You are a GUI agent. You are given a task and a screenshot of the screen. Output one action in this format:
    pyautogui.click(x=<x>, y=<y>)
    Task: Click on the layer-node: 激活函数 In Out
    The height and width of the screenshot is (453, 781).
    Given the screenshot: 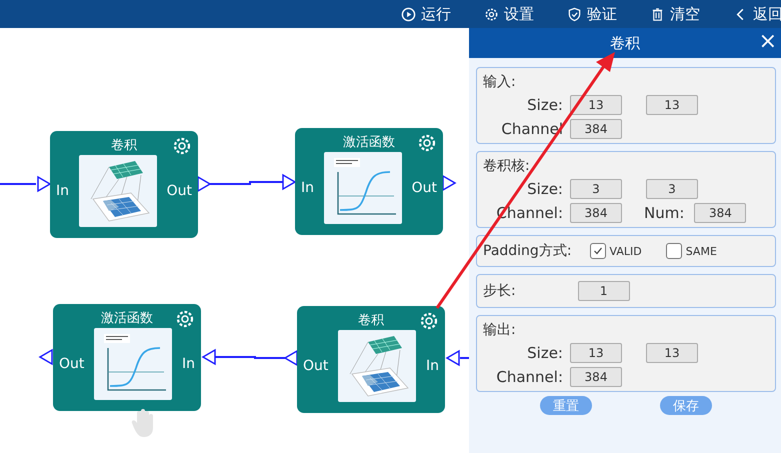 What is the action you would take?
    pyautogui.click(x=369, y=181)
    